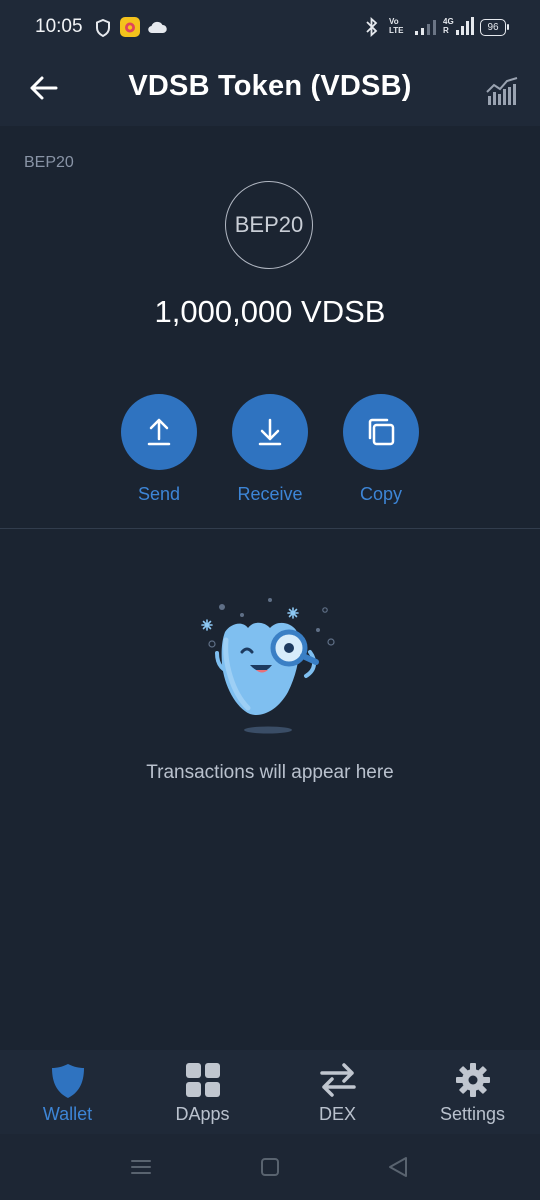  I want to click on grid-icon, so click(202, 1080).